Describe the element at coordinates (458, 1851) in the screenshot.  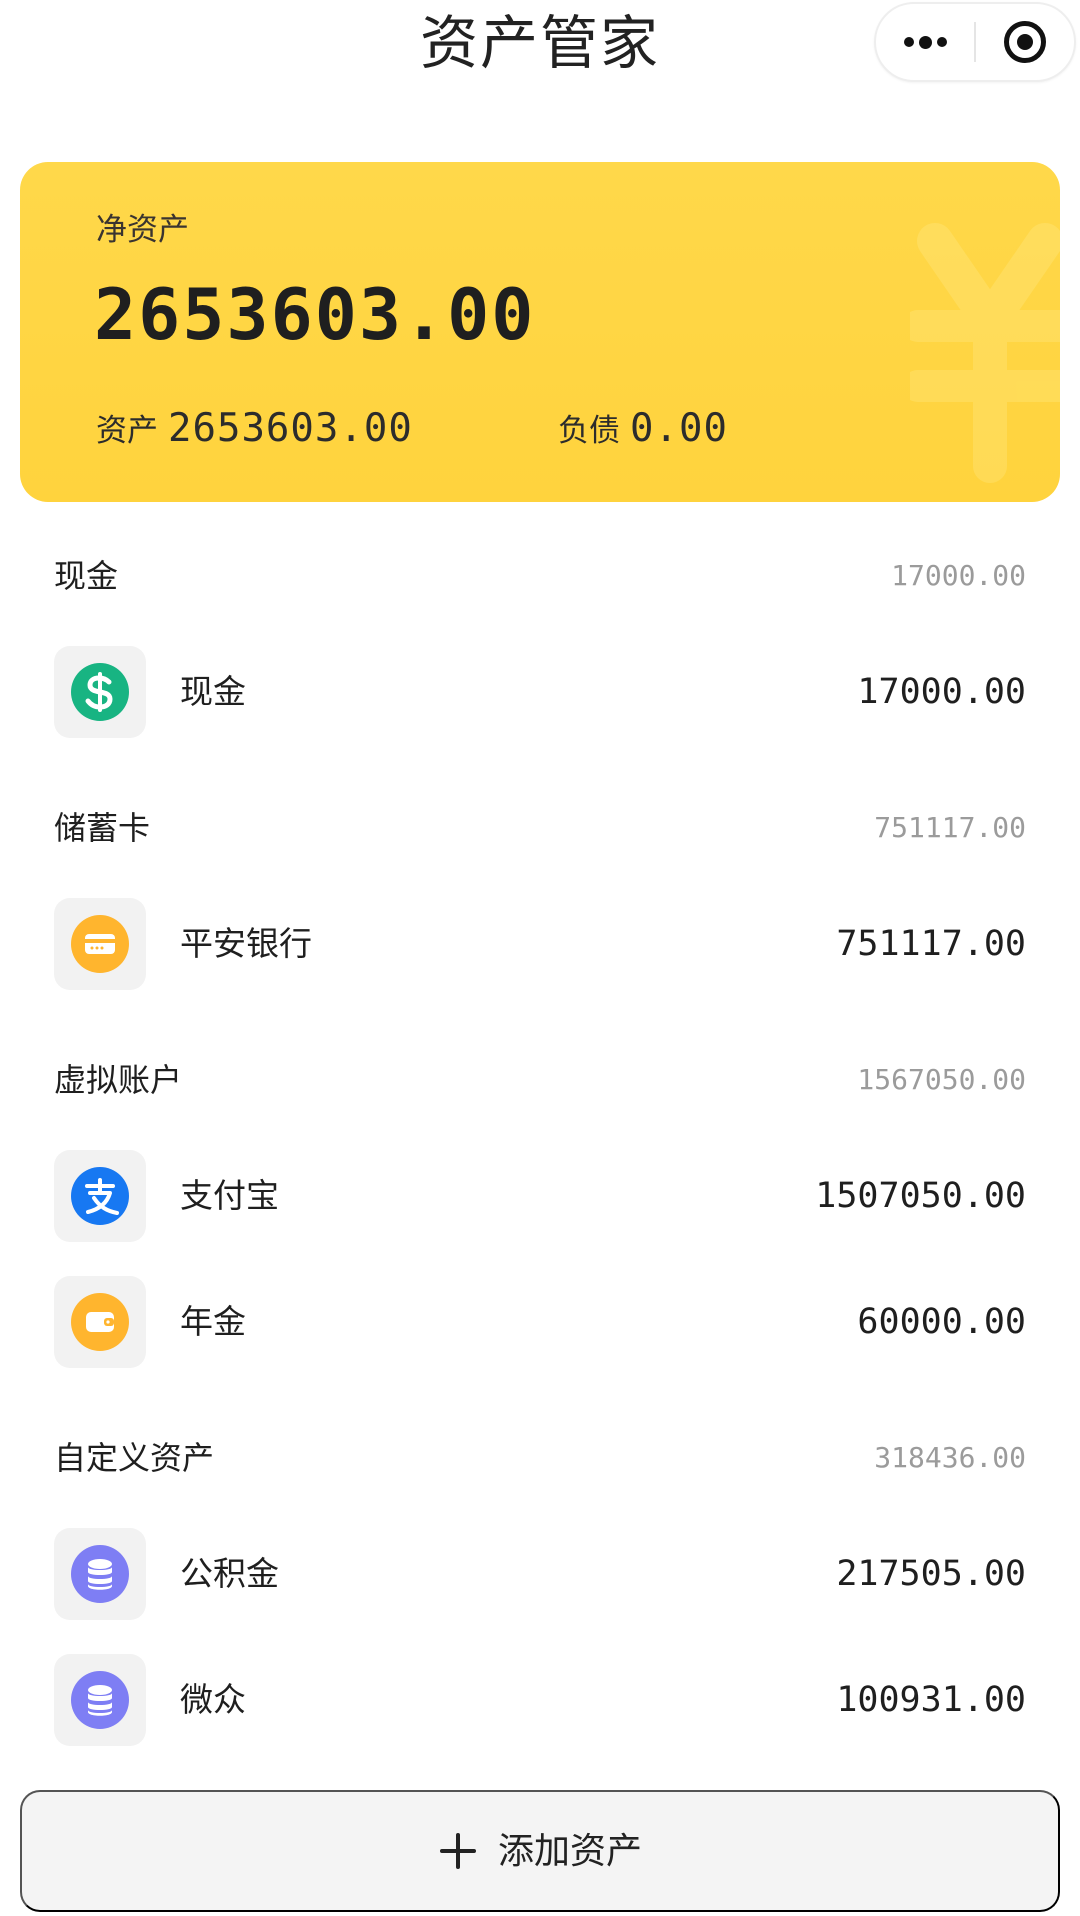
I see `plus-icon` at that location.